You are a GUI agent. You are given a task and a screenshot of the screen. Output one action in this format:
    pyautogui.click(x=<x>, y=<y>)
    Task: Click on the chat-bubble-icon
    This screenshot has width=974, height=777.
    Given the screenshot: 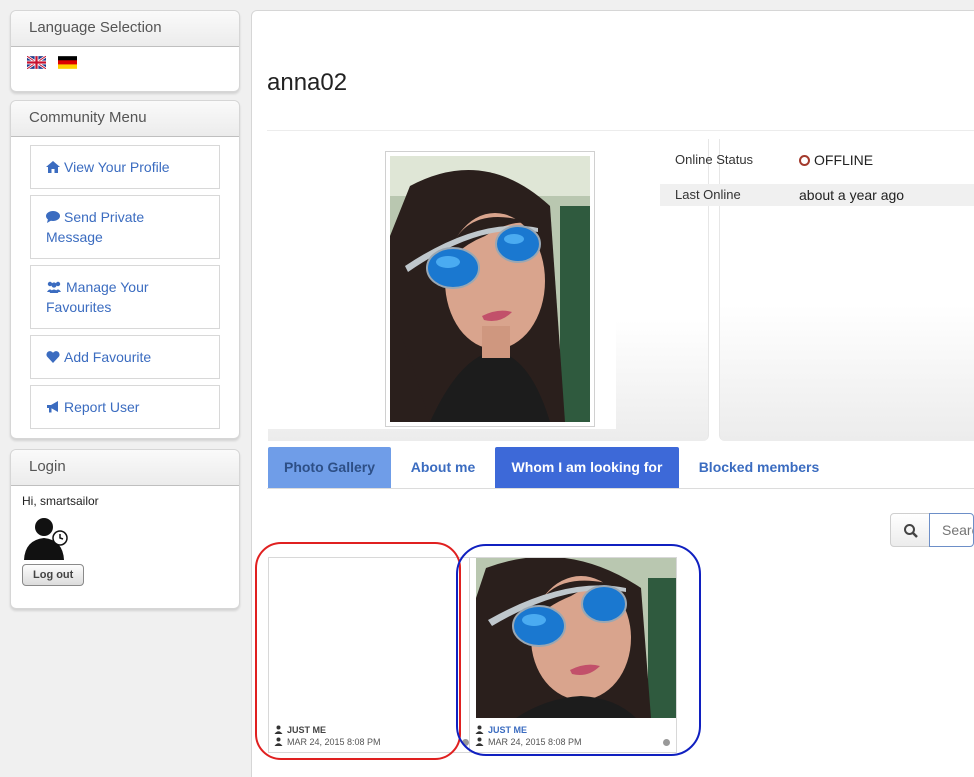 What is the action you would take?
    pyautogui.click(x=53, y=217)
    